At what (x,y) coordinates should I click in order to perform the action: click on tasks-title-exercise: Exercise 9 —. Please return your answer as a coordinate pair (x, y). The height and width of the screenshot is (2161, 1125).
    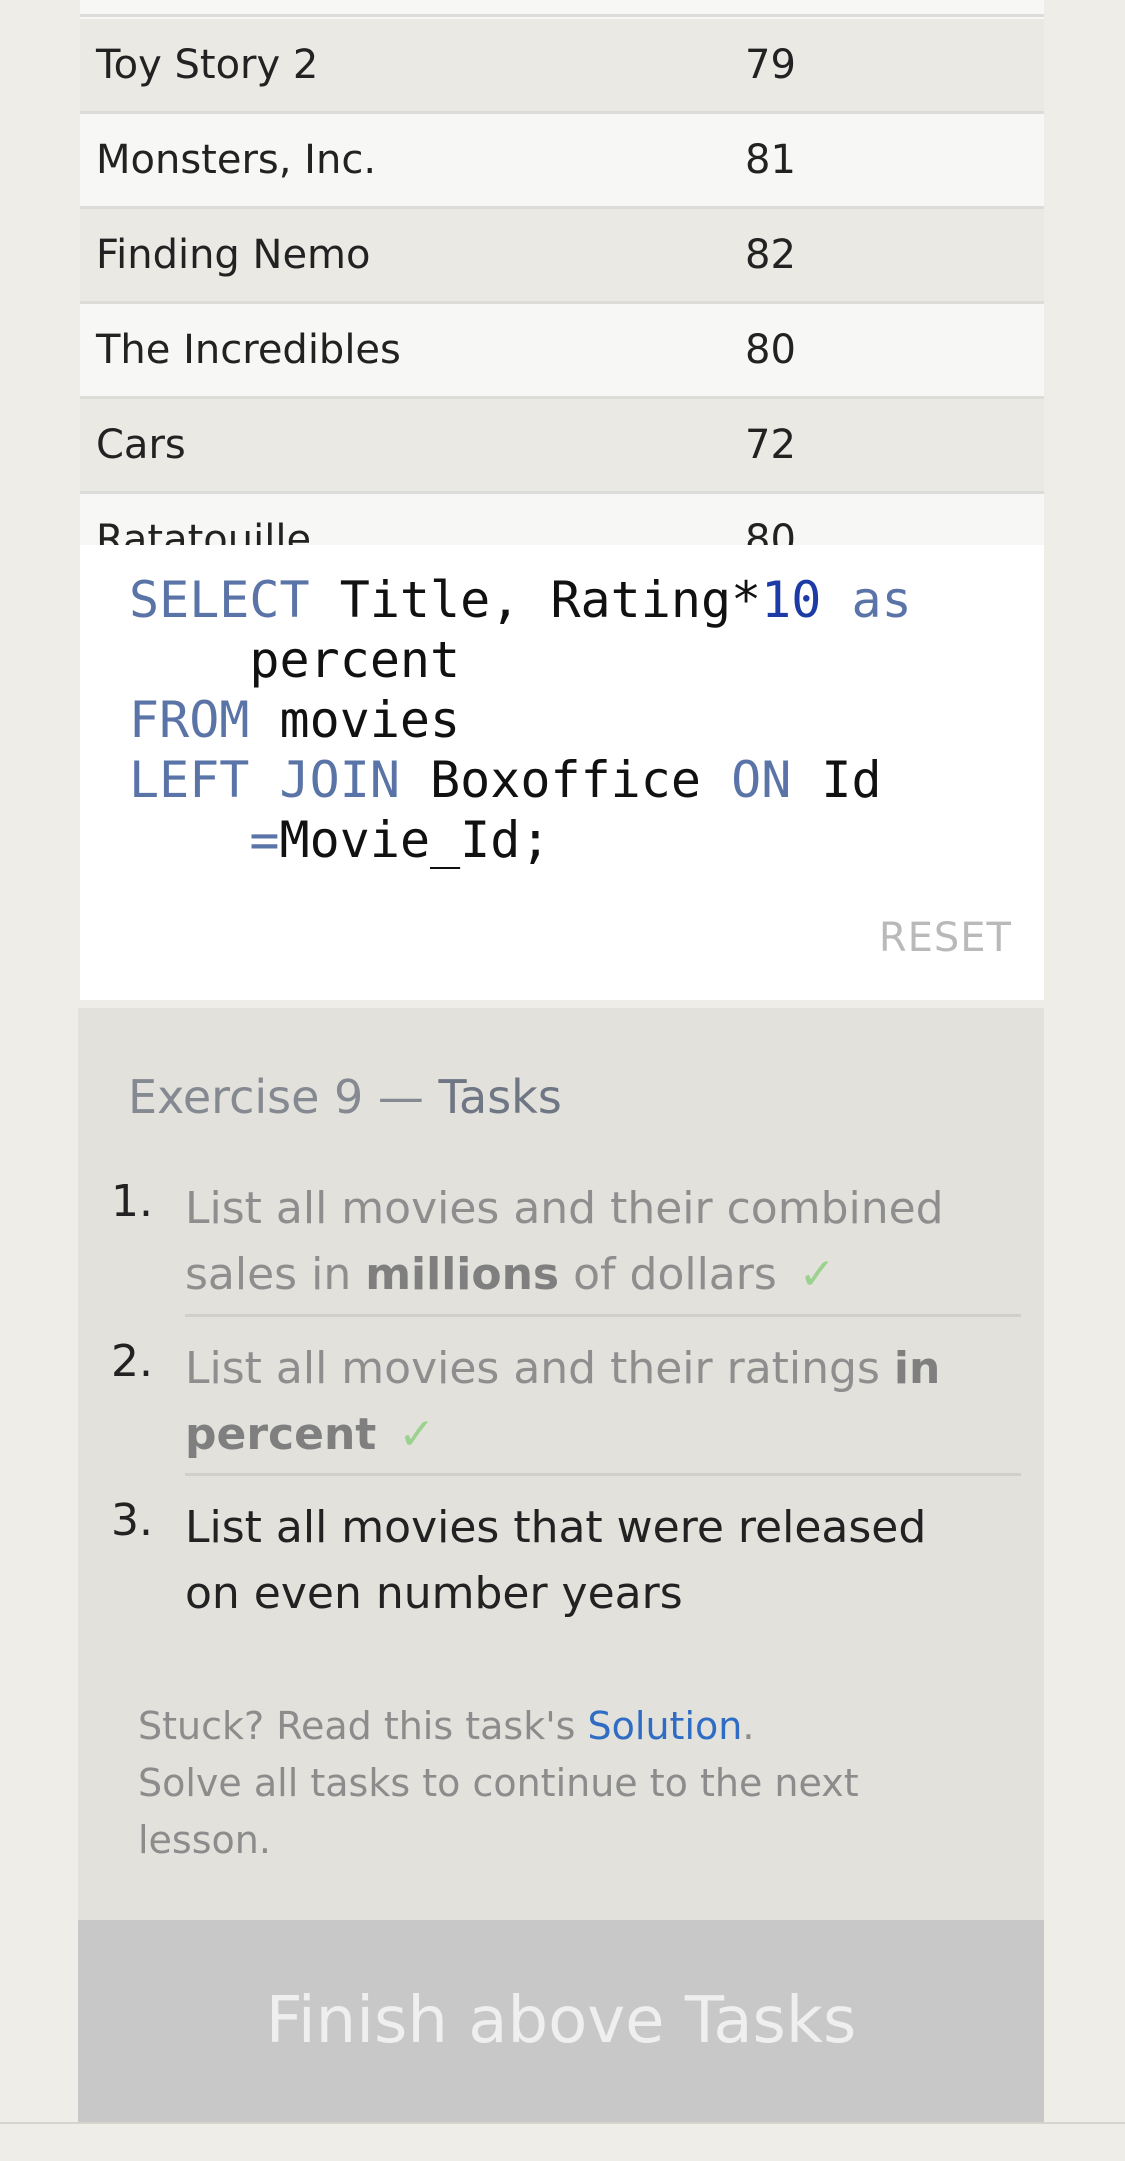
    Looking at the image, I should click on (283, 1097).